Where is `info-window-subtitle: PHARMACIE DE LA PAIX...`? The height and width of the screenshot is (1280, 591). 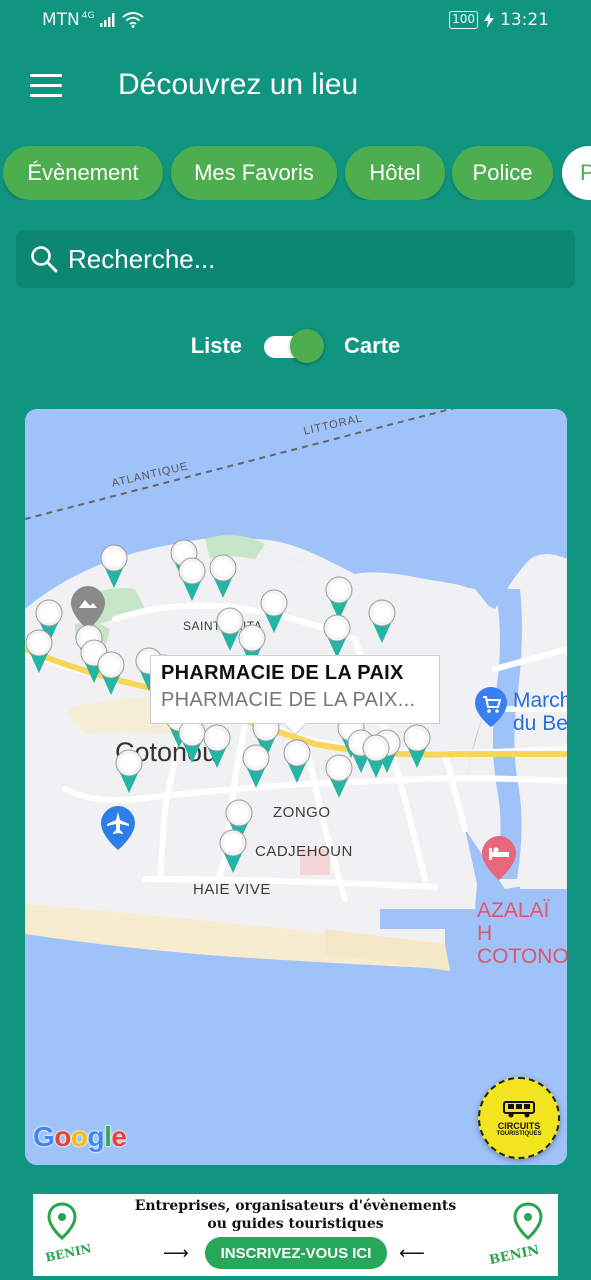 info-window-subtitle: PHARMACIE DE LA PAIX... is located at coordinates (288, 700).